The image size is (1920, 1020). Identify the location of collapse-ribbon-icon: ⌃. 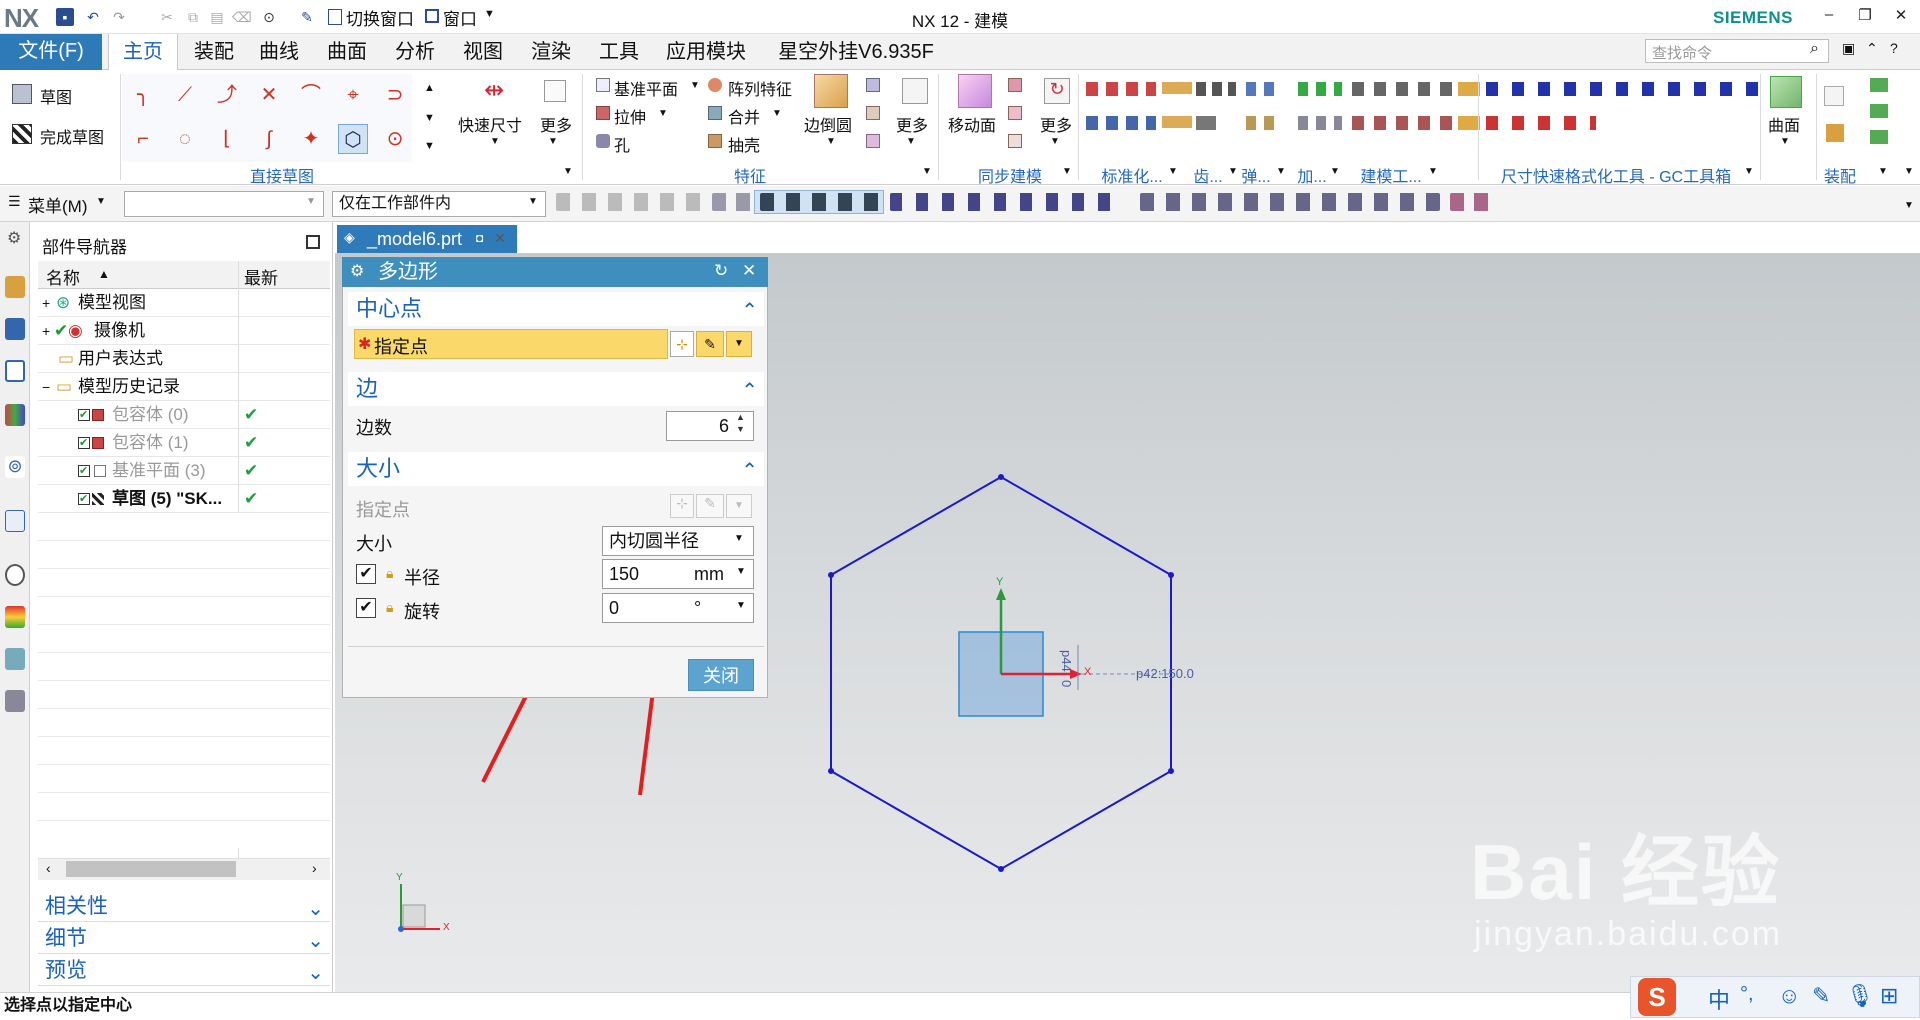
(1872, 48).